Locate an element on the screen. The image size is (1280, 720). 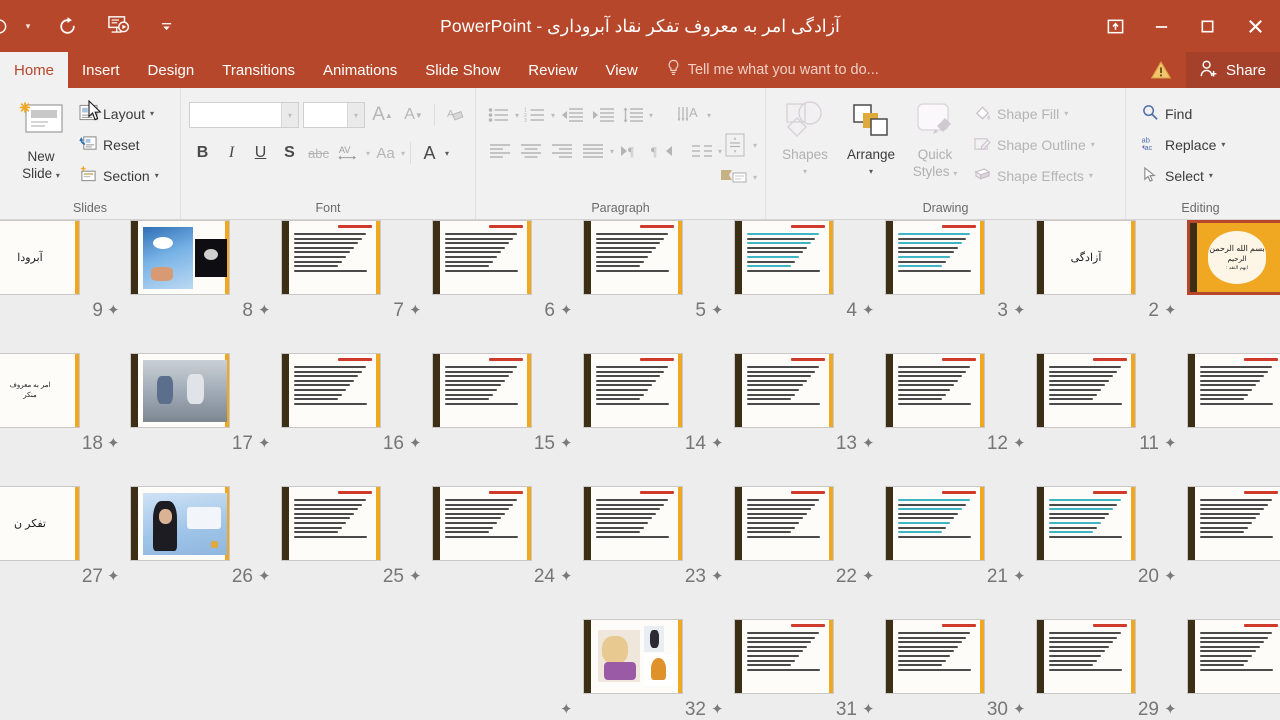
slide-thumbnail-19: ✦ 19 is located at coordinates (1221, 536).